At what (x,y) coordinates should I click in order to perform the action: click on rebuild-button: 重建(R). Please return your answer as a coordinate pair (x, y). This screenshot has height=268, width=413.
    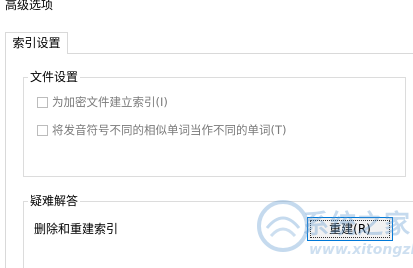
    Looking at the image, I should click on (350, 229).